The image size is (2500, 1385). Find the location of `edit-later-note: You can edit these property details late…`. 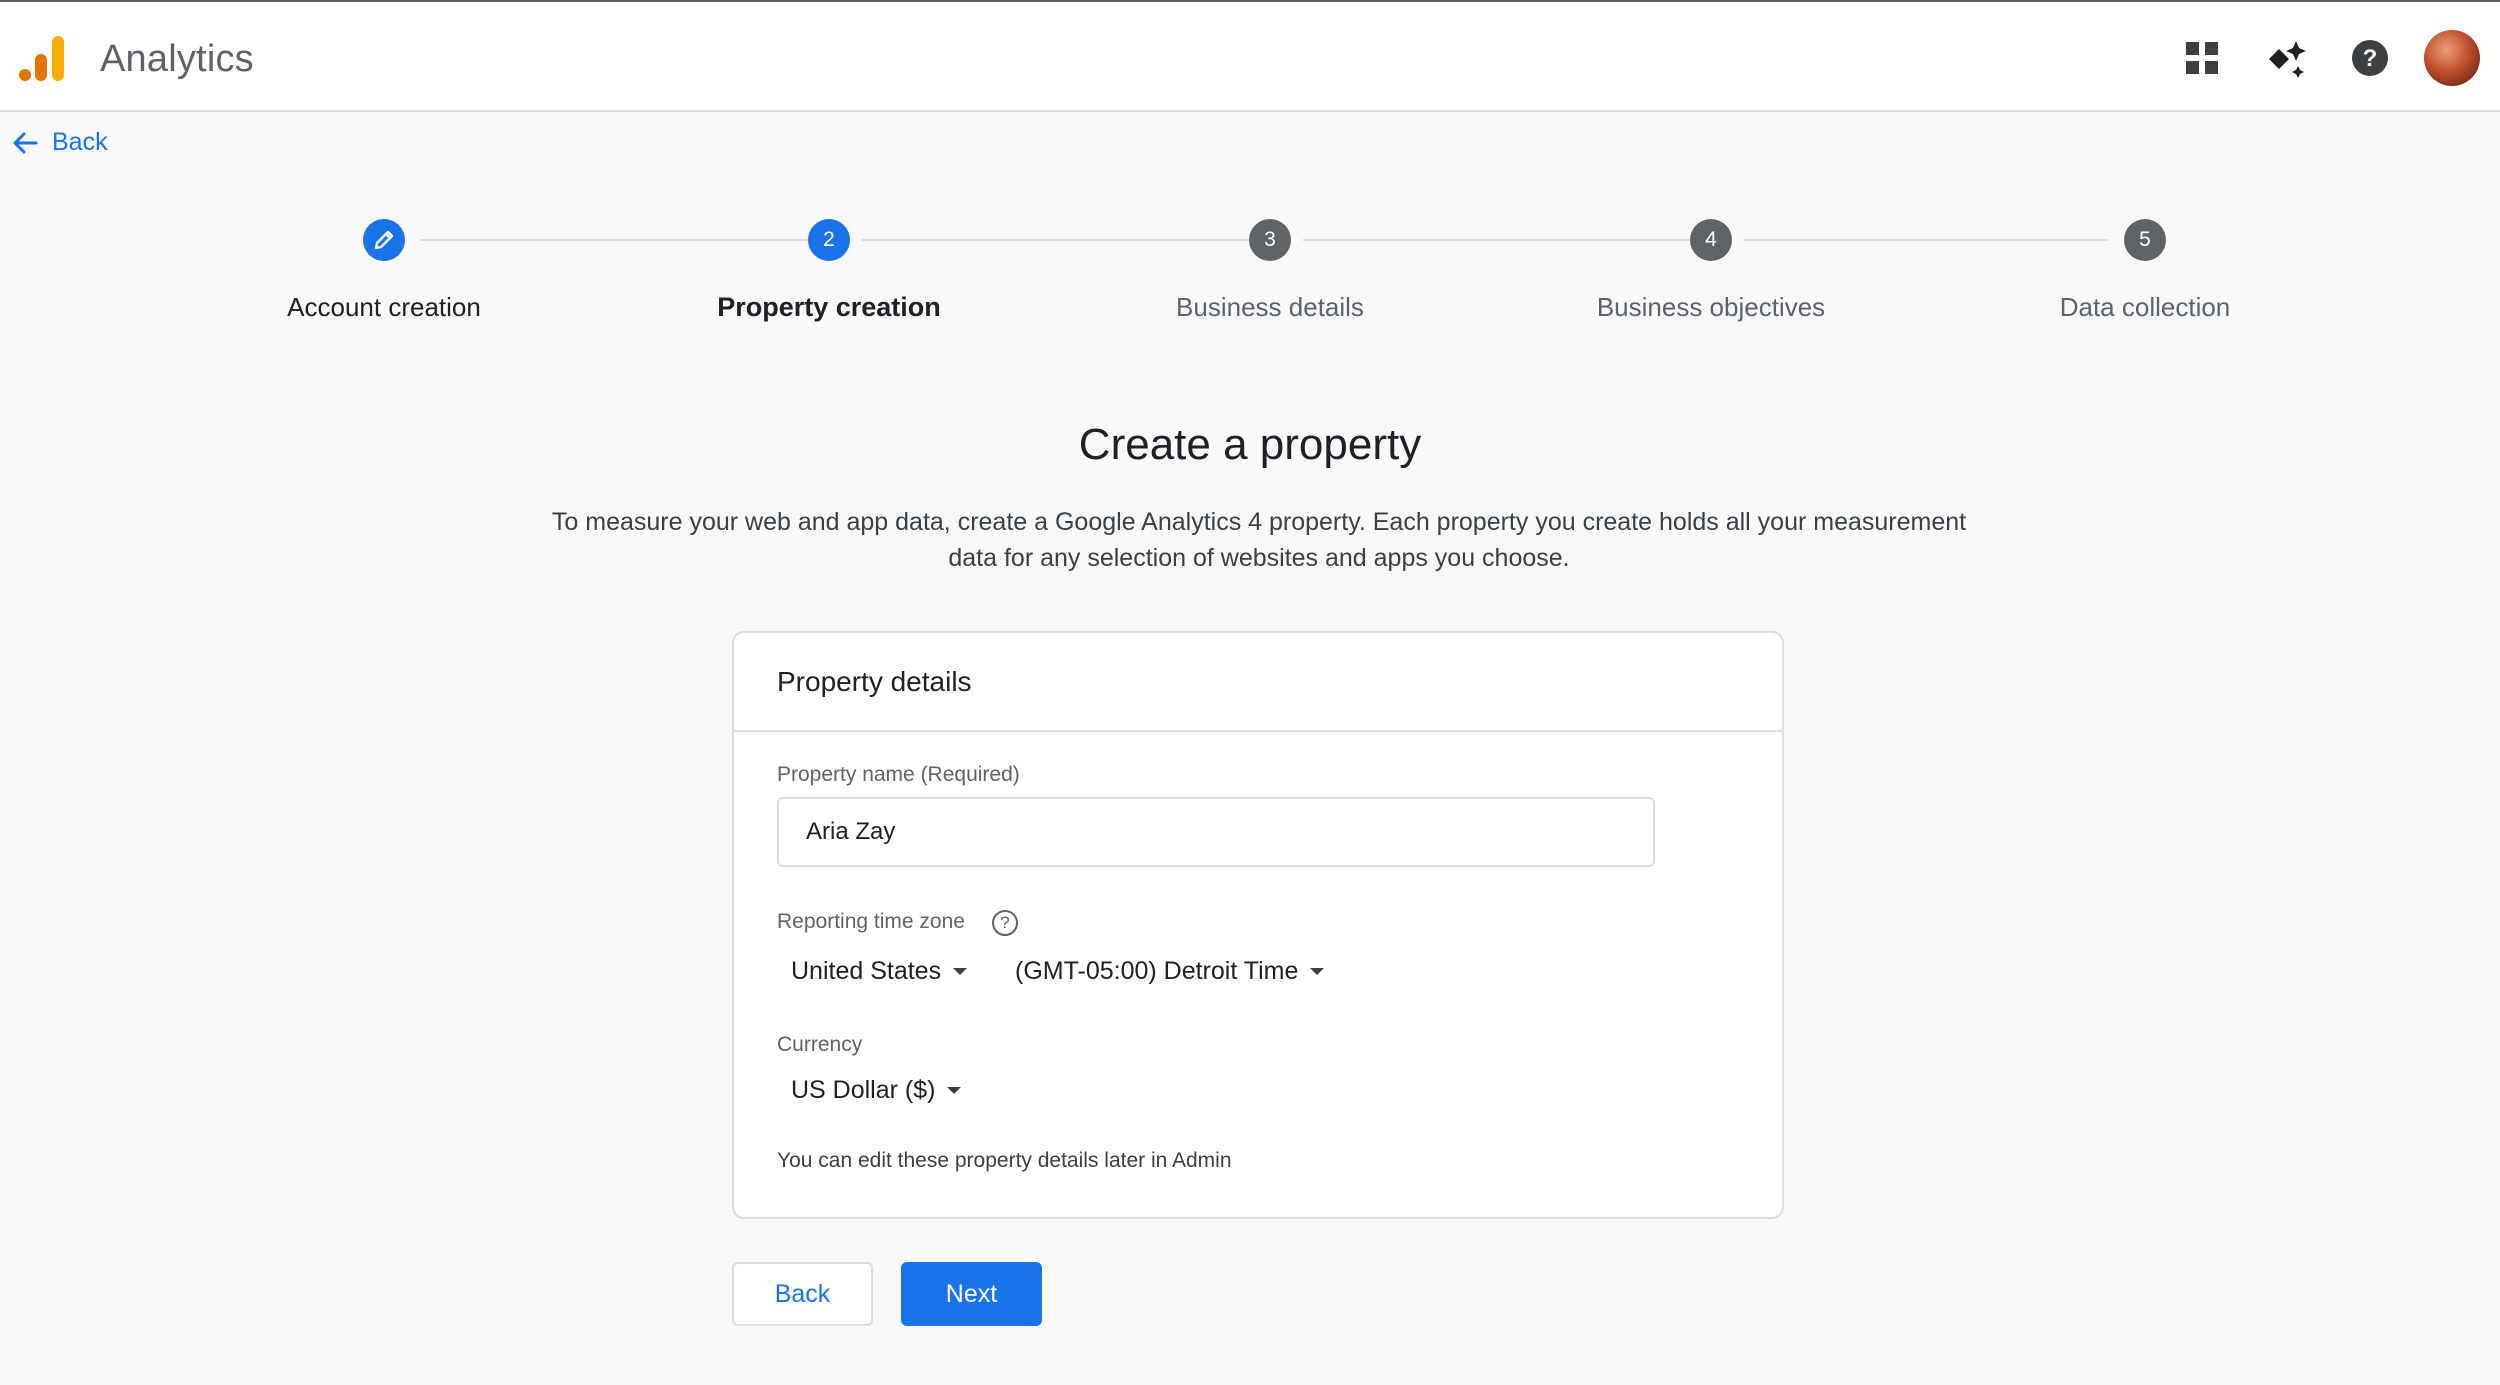

edit-later-note: You can edit these property details late… is located at coordinates (1004, 1160).